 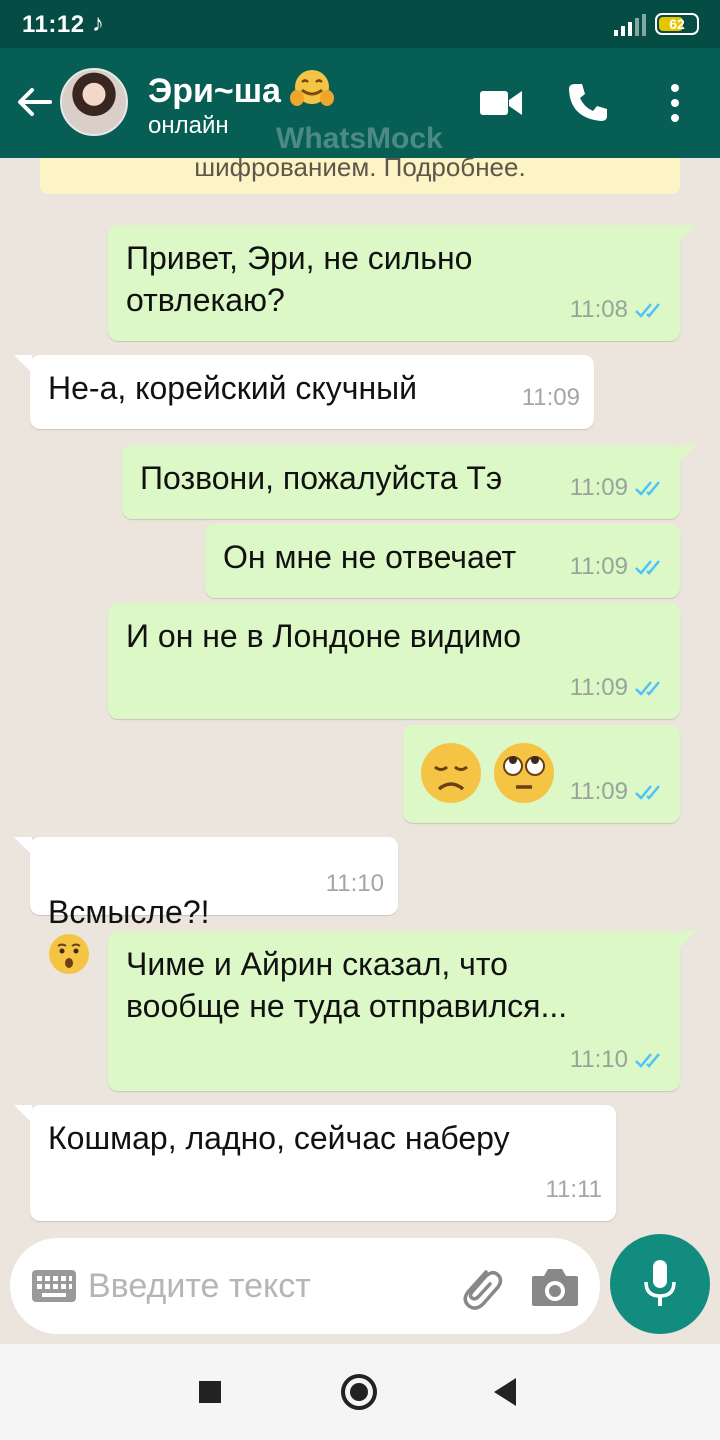 I want to click on recents-button, so click(x=210, y=1392).